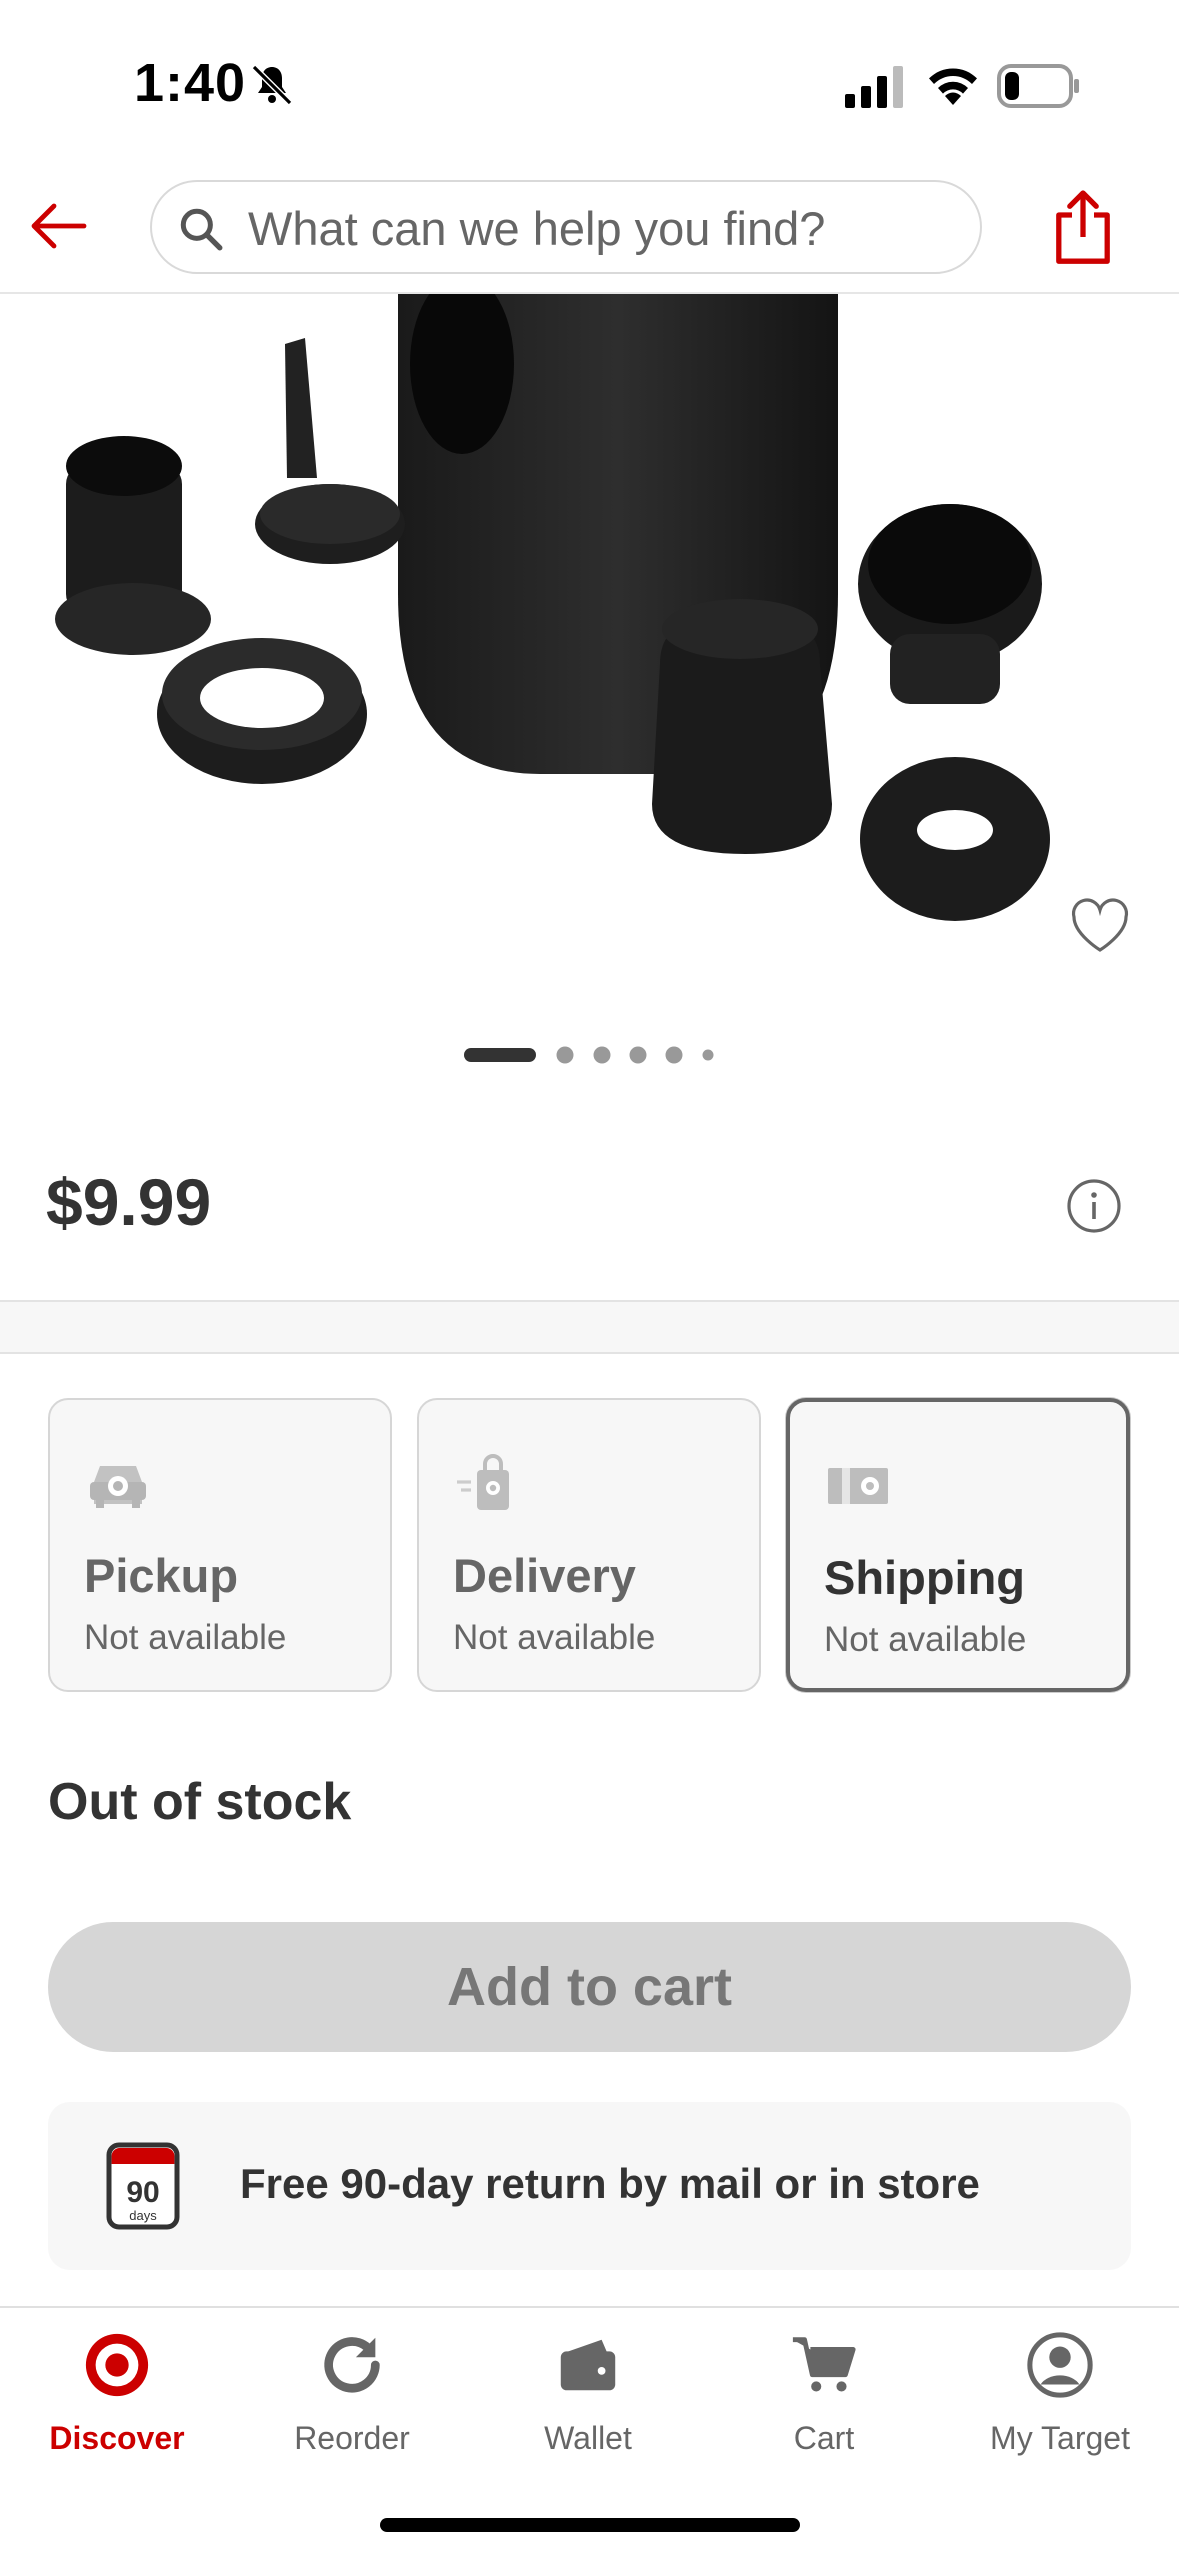  I want to click on reorder-refresh-icon, so click(352, 2365).